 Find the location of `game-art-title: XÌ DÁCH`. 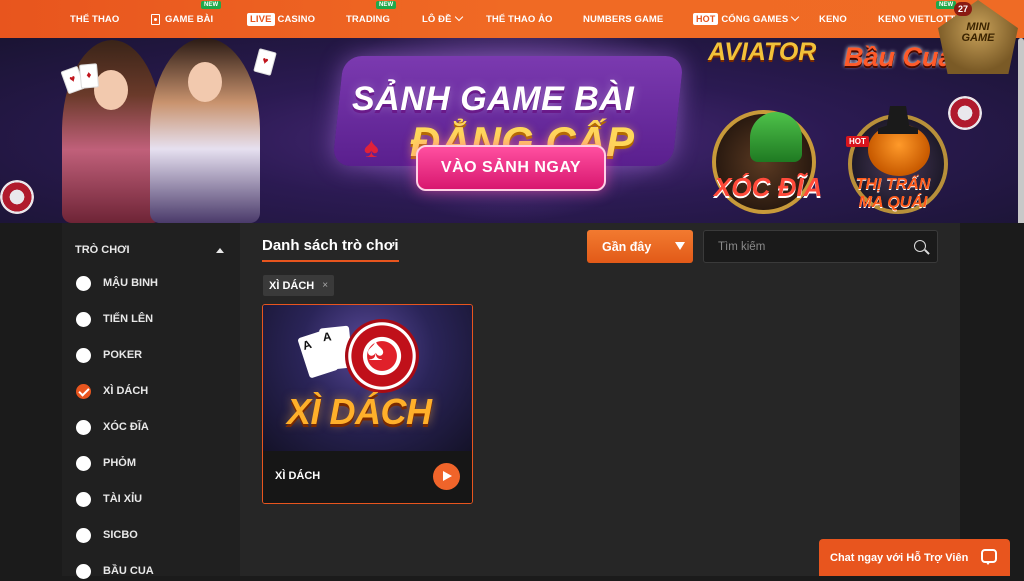

game-art-title: XÌ DÁCH is located at coordinates (359, 411).